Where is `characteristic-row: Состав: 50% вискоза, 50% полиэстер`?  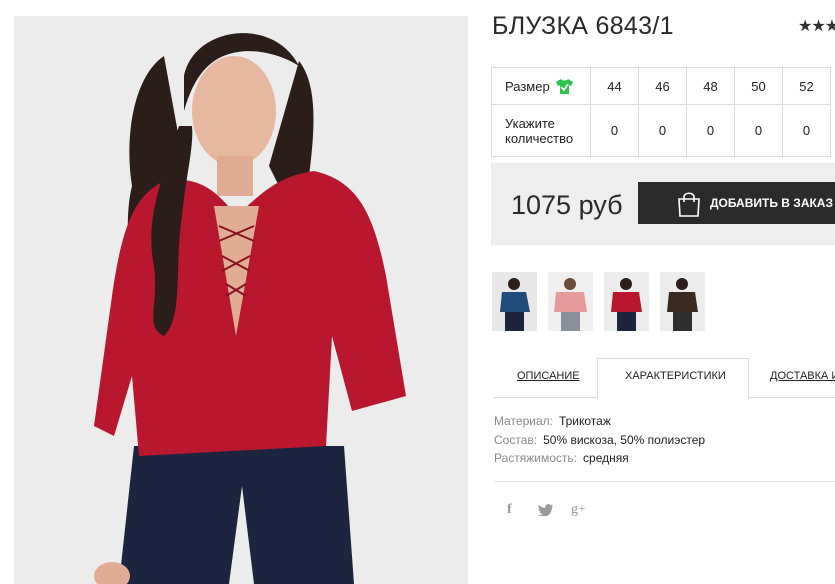 characteristic-row: Состав: 50% вискоза, 50% полиэстер is located at coordinates (599, 440).